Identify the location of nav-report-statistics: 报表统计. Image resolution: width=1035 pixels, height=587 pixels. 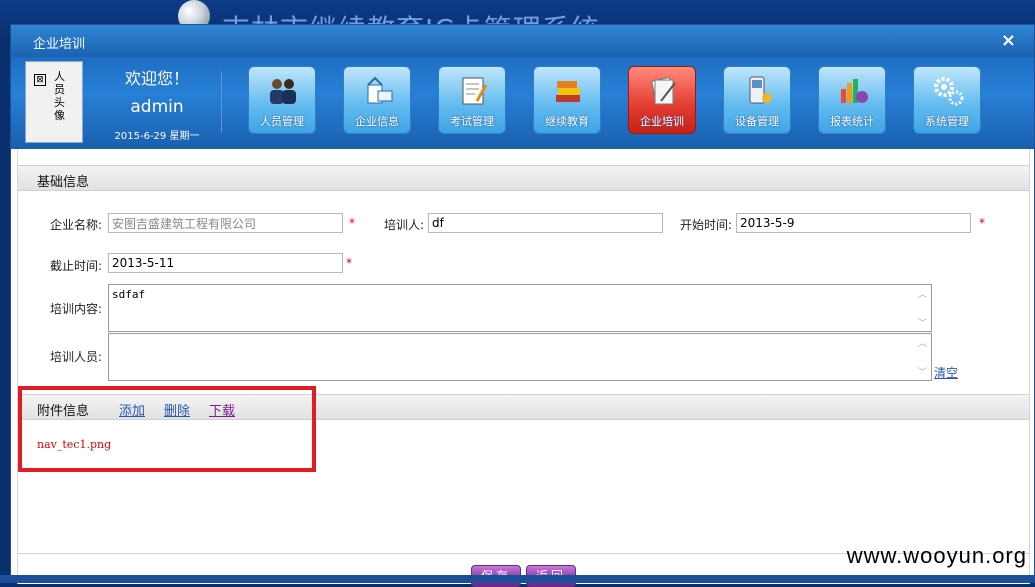
(852, 100).